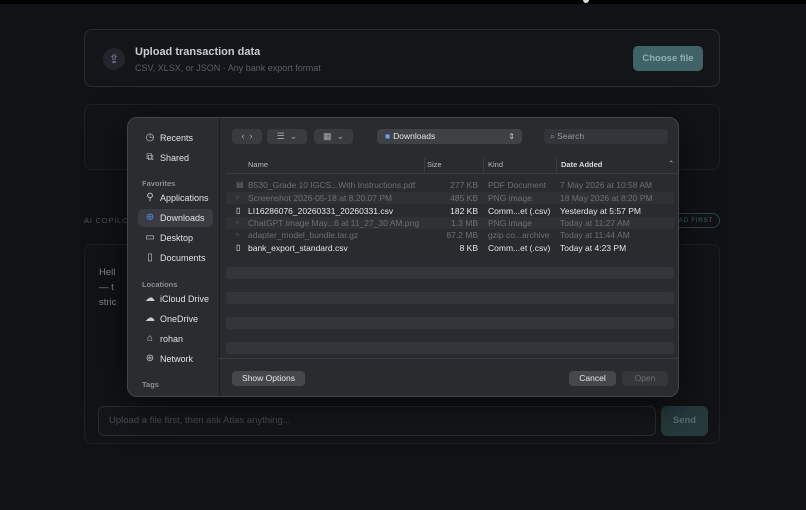  I want to click on search-input: ⌕ Search, so click(606, 136).